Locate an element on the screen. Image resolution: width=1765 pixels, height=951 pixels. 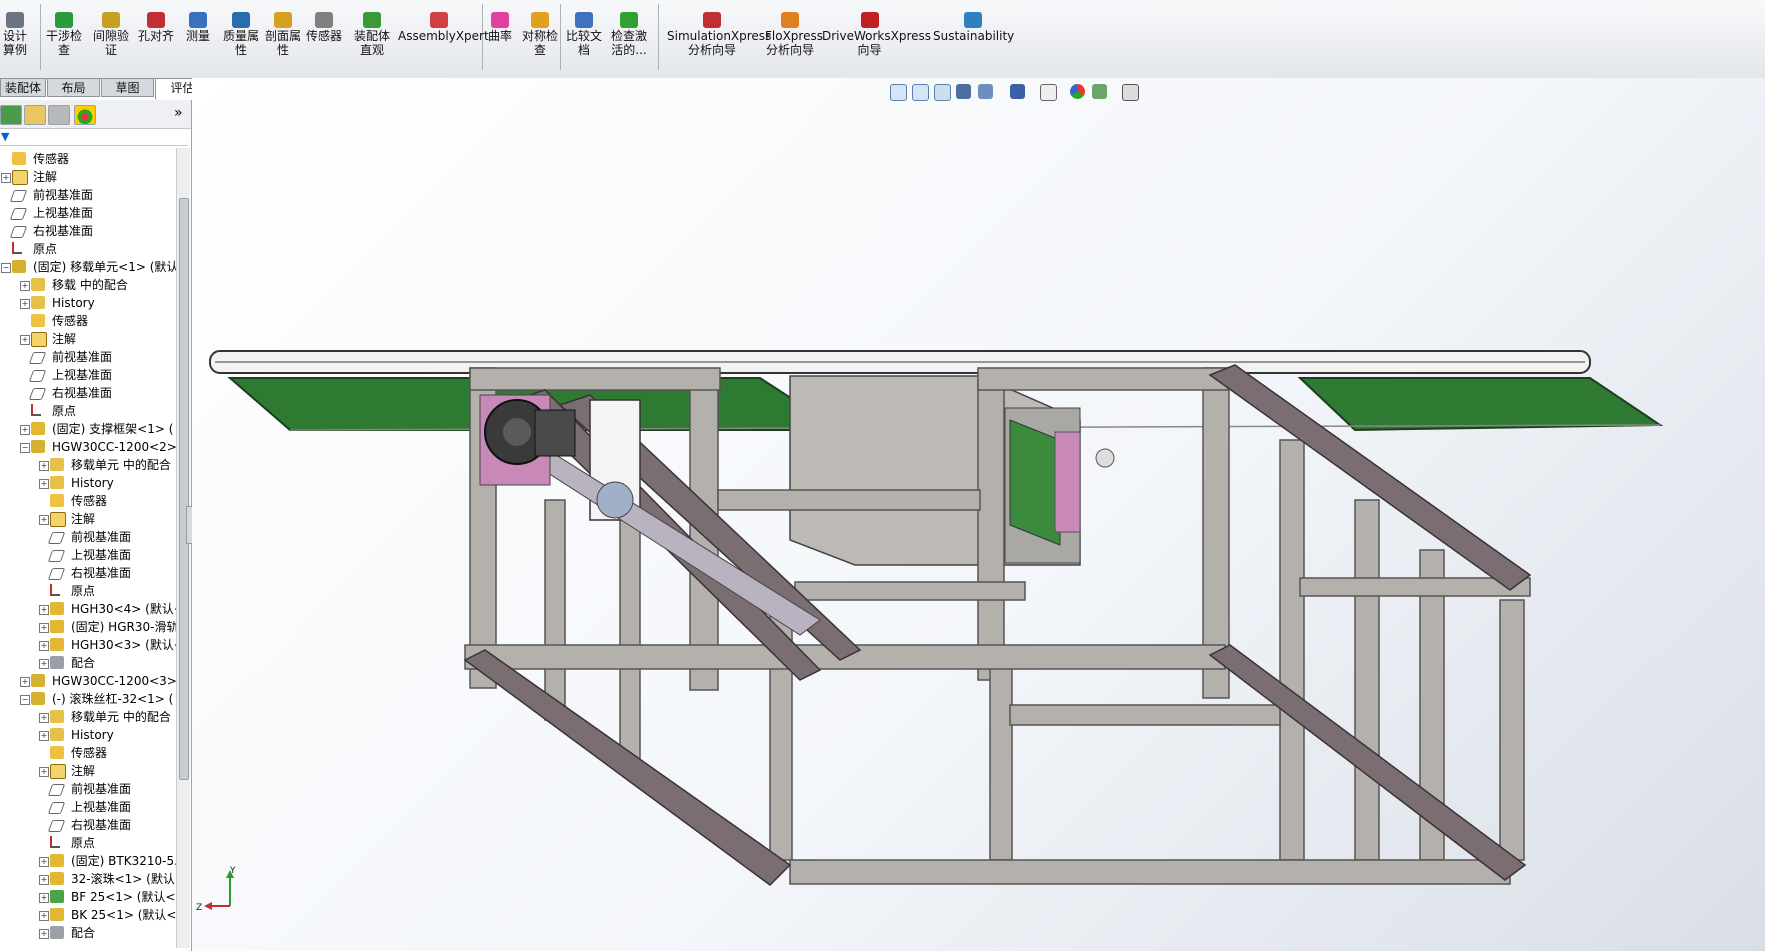
triad-z-label: Z is located at coordinates (199, 908).